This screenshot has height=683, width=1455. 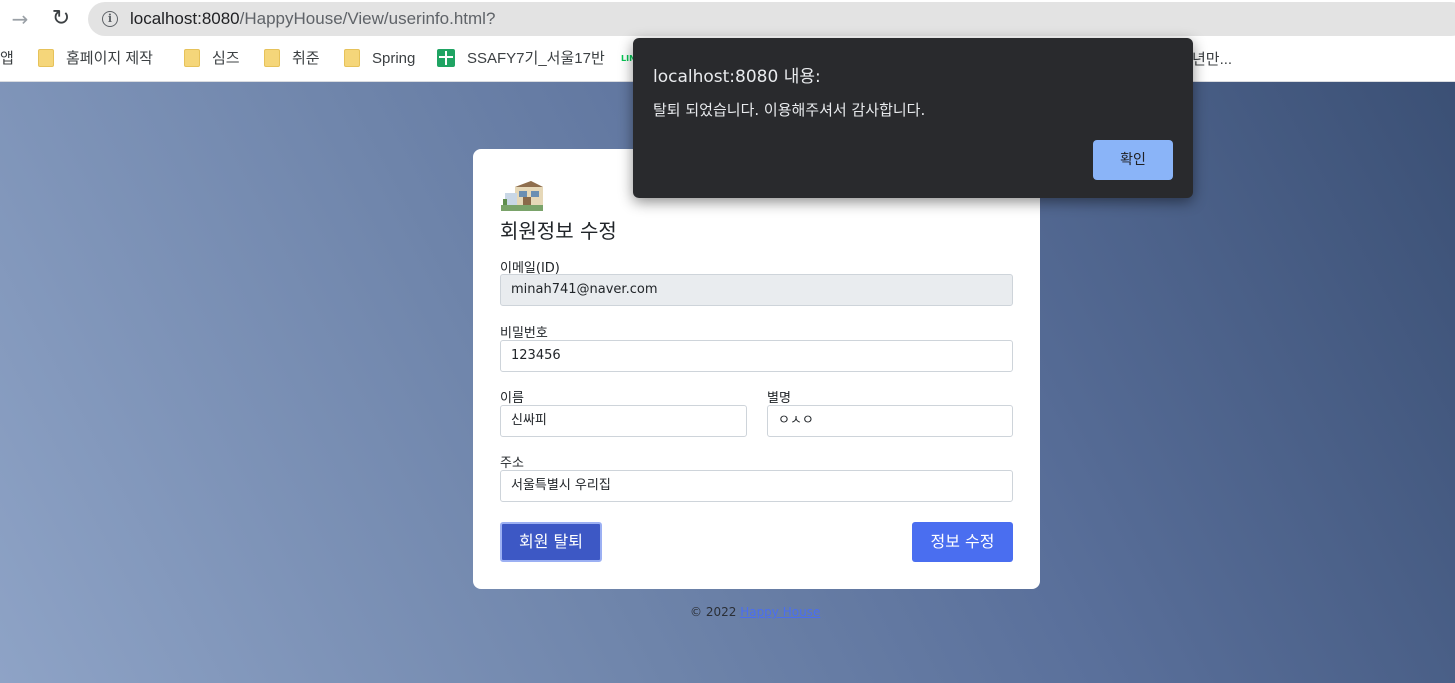 I want to click on footer-copyright: © 2022, so click(x=713, y=612).